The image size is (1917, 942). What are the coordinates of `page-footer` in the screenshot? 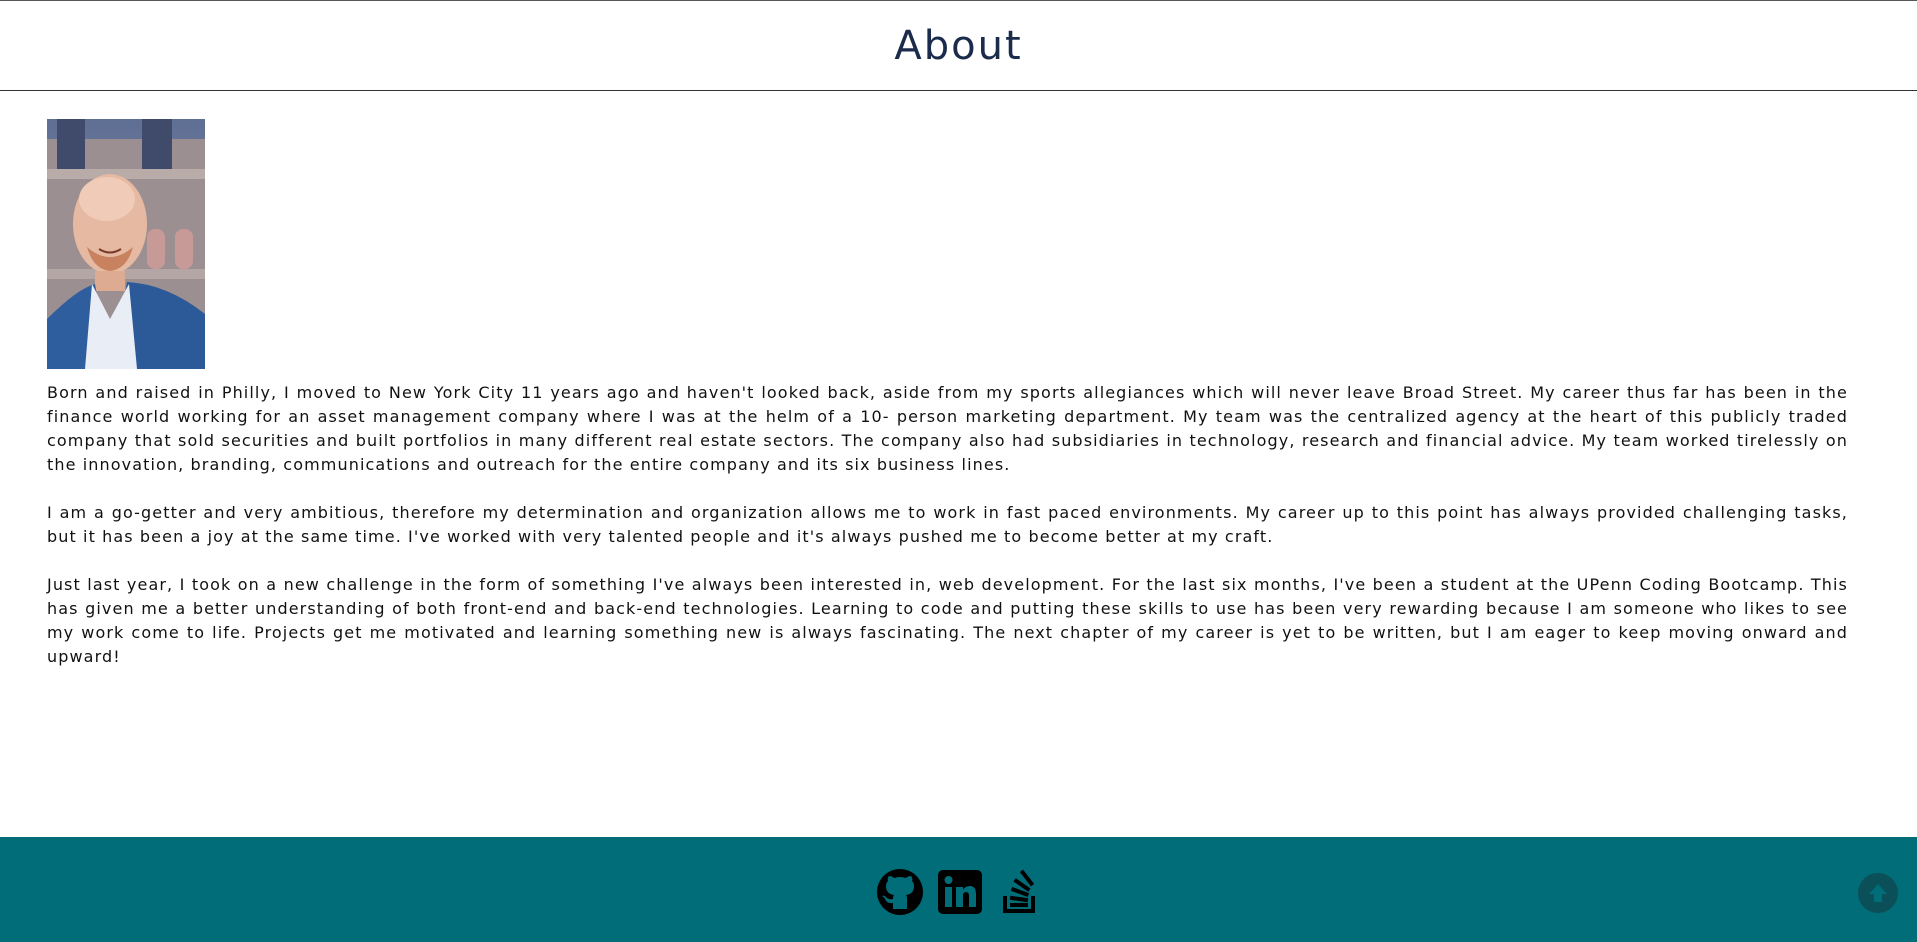 It's located at (958, 889).